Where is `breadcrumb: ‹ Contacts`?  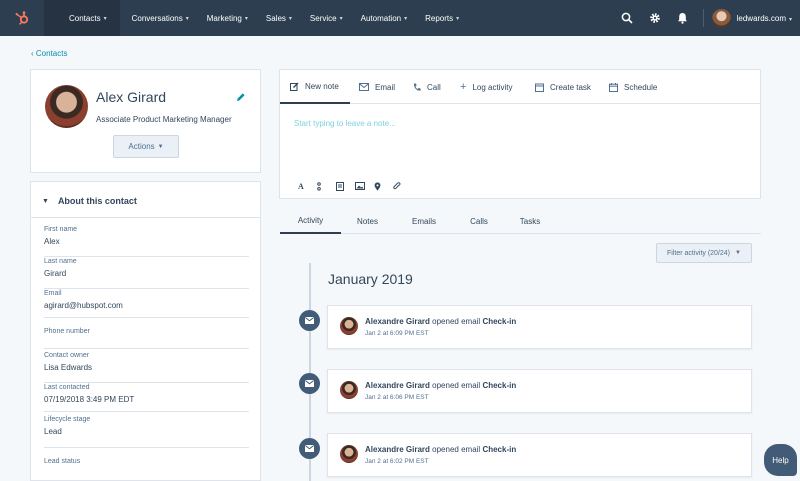 breadcrumb: ‹ Contacts is located at coordinates (49, 53).